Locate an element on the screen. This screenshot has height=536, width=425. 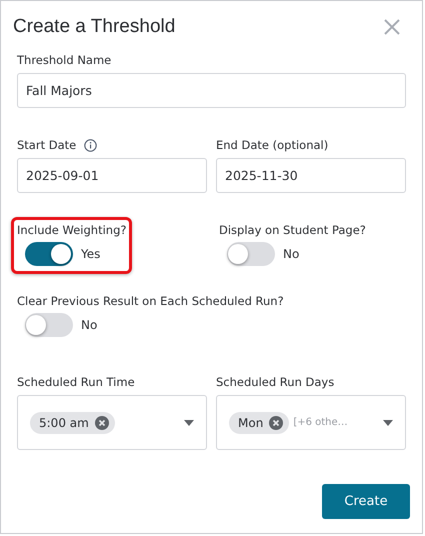
field-label: Scheduled Run Days is located at coordinates (276, 382).